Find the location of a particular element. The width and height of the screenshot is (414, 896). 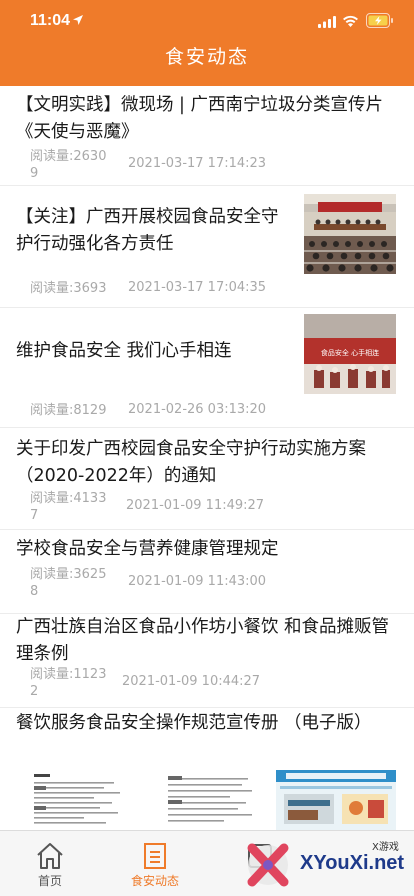

battery-charging-icon is located at coordinates (379, 20).